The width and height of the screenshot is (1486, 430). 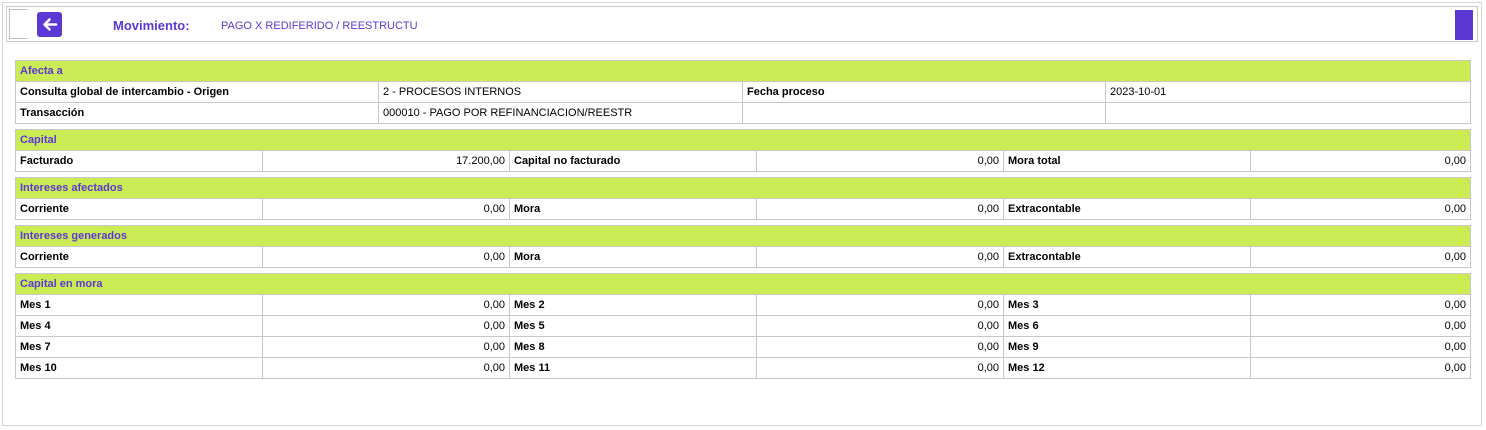 I want to click on field-label: Transacción, so click(x=197, y=113).